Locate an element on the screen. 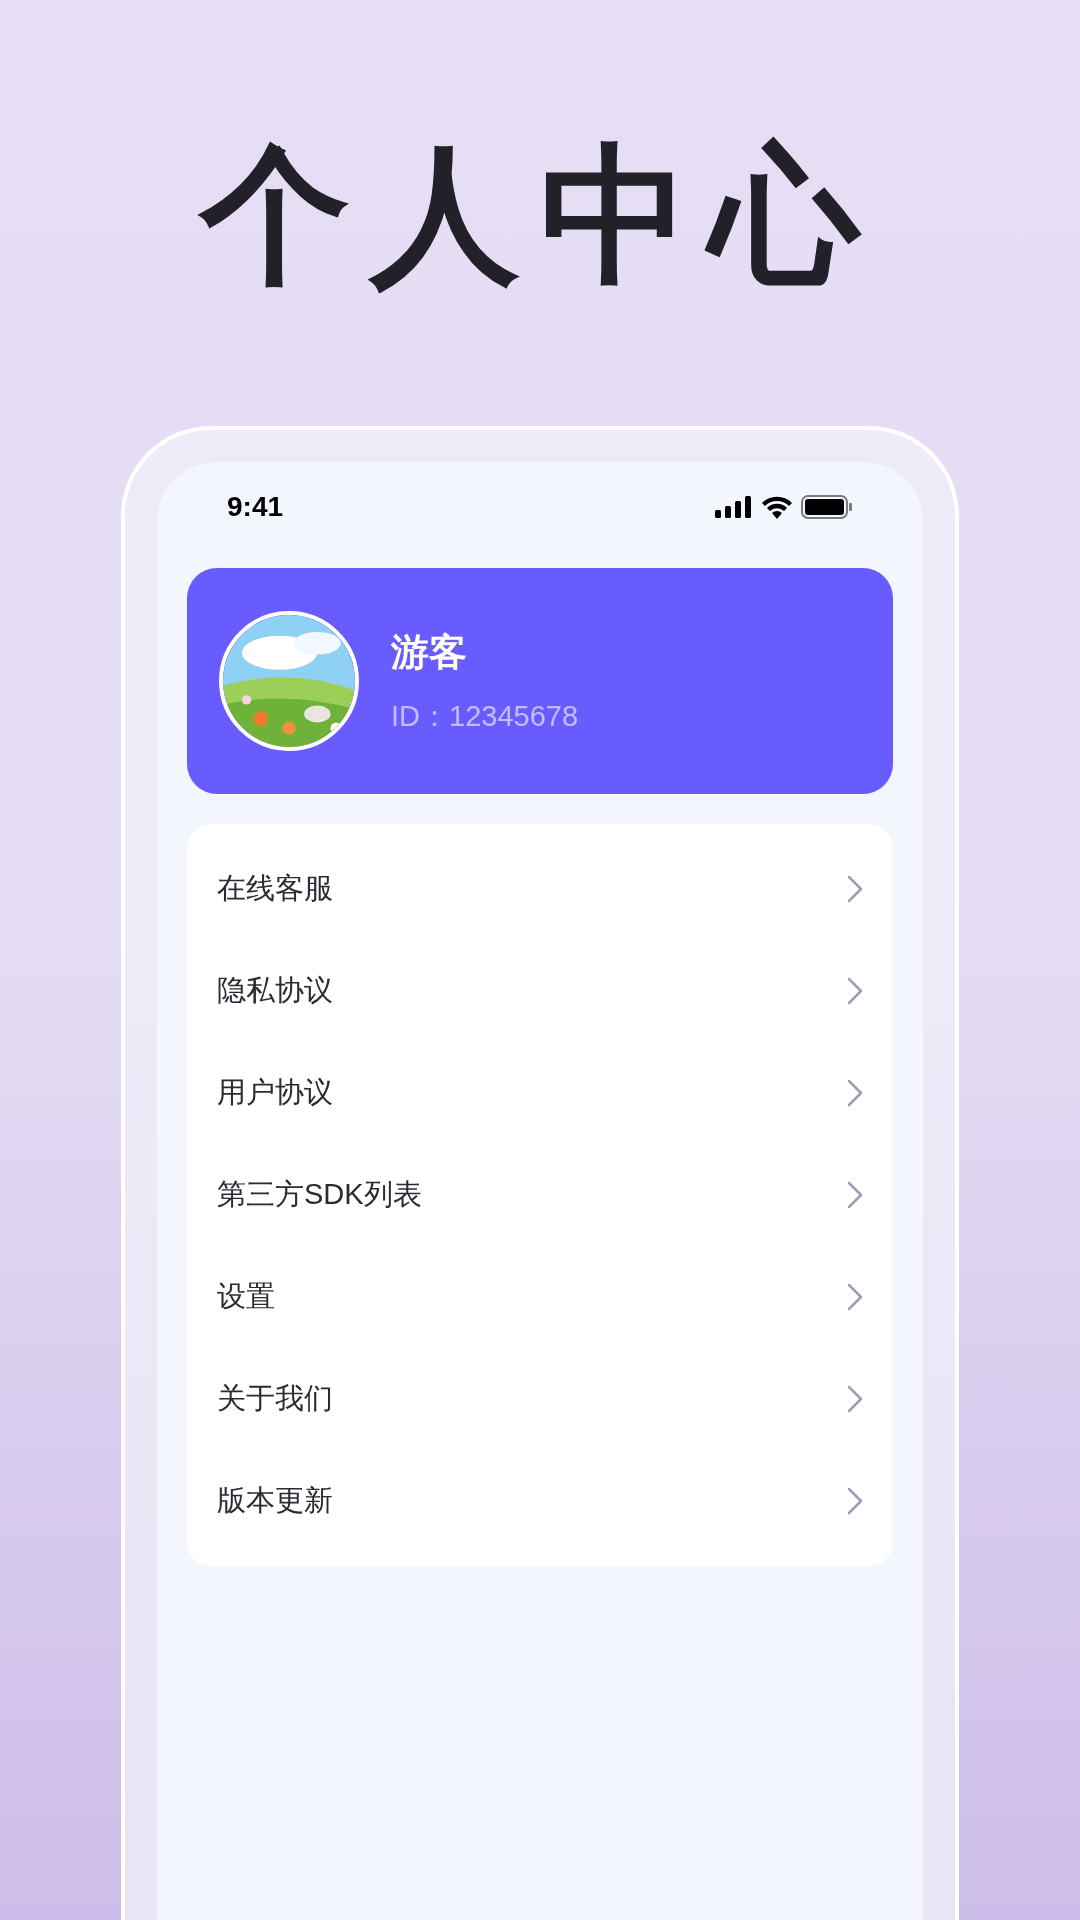 Image resolution: width=1080 pixels, height=1920 pixels. battery-icon is located at coordinates (827, 507).